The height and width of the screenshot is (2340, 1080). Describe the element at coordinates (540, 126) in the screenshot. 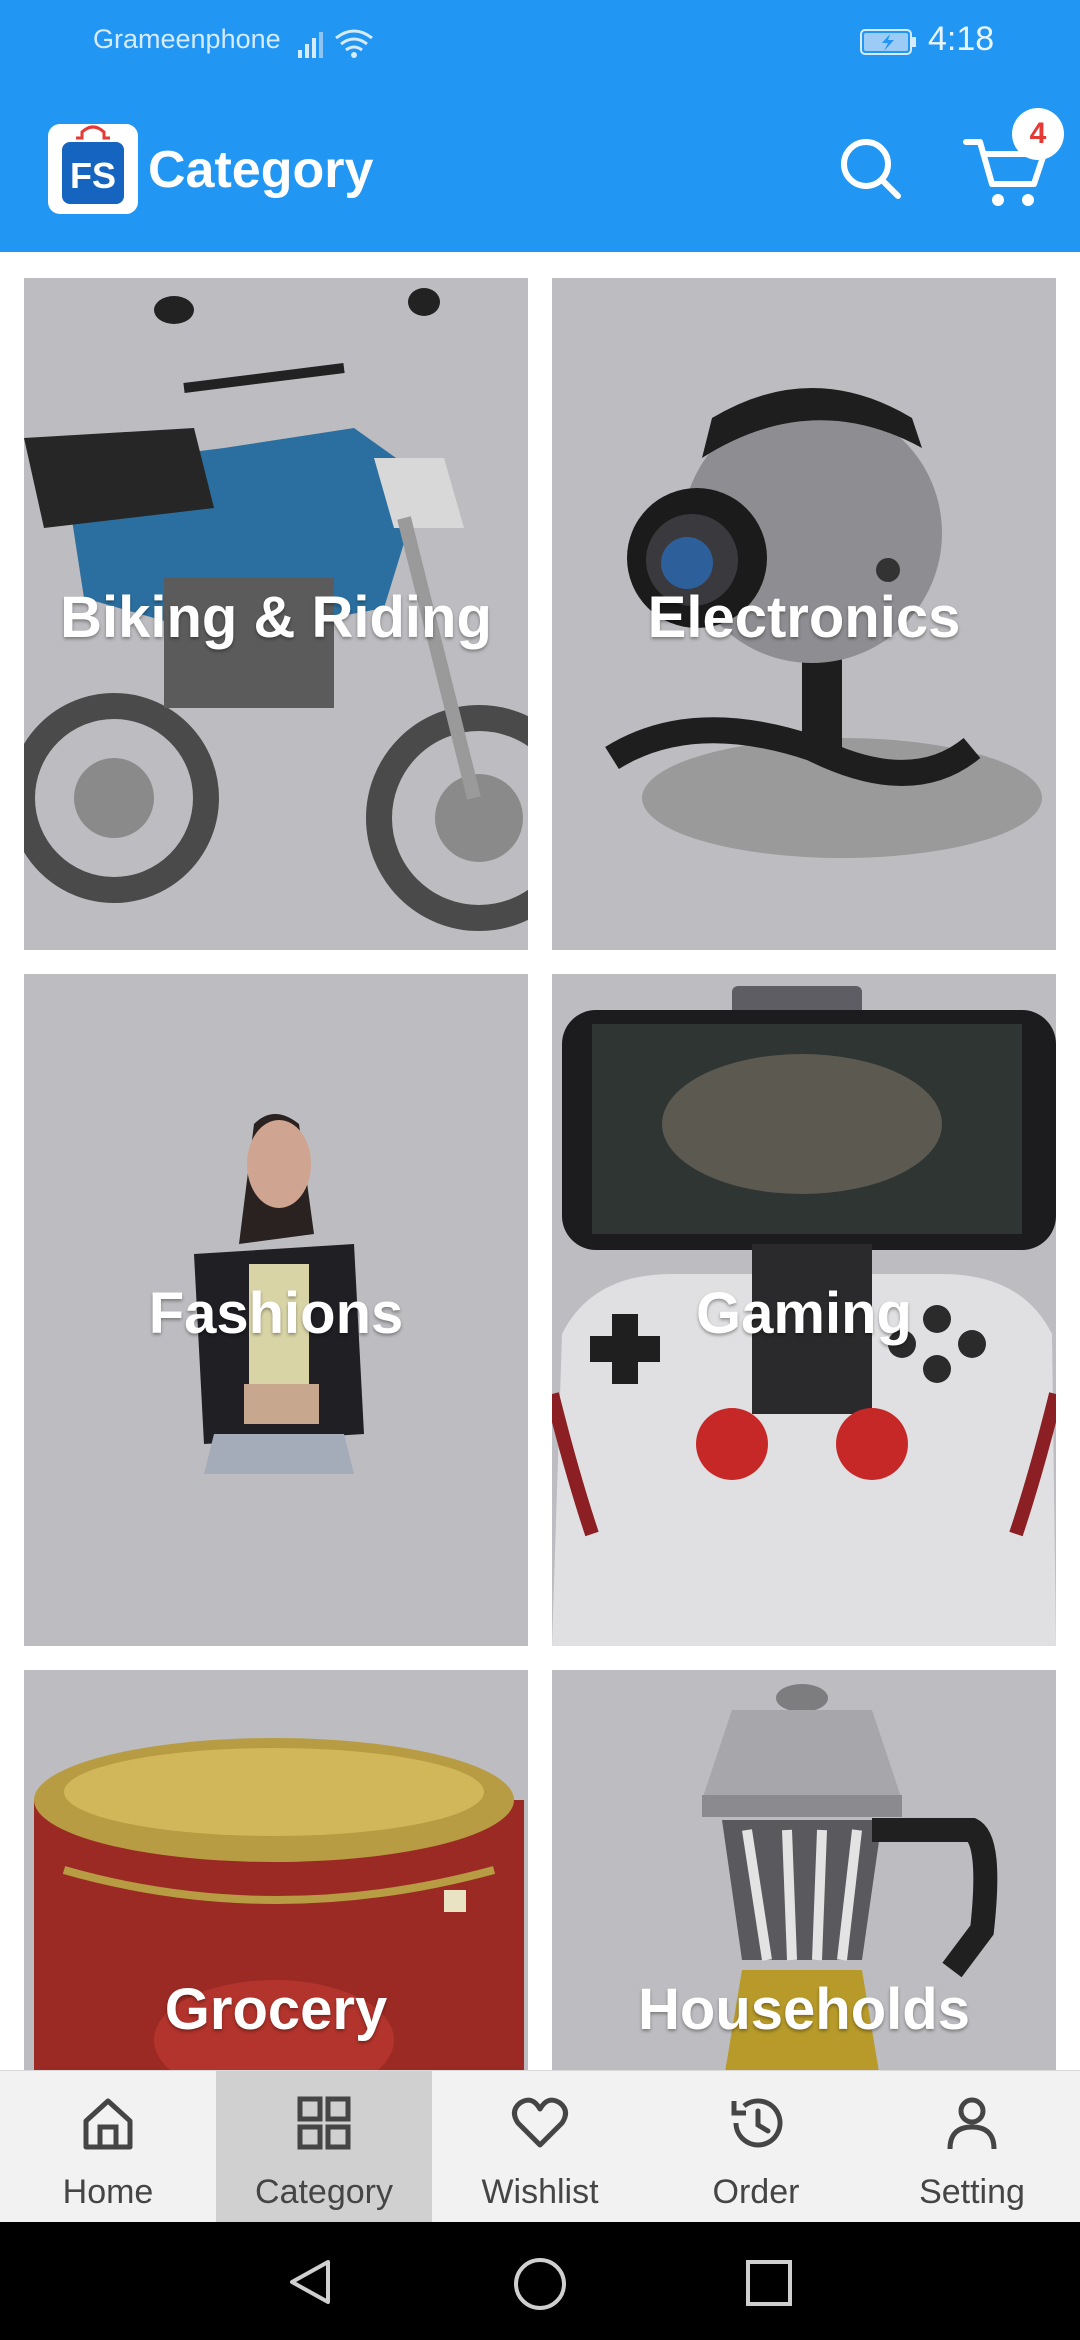

I see `app-bar: Grameenphone 4:18 FS Category 4` at that location.